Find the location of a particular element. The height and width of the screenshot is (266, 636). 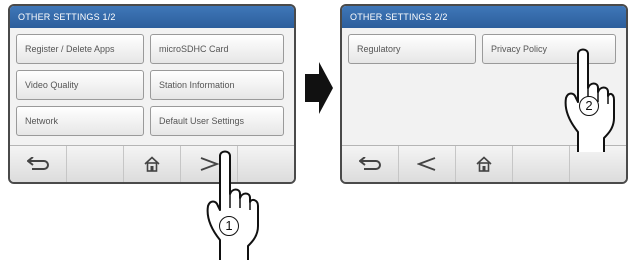

flow-arrow-icon is located at coordinates (319, 88).